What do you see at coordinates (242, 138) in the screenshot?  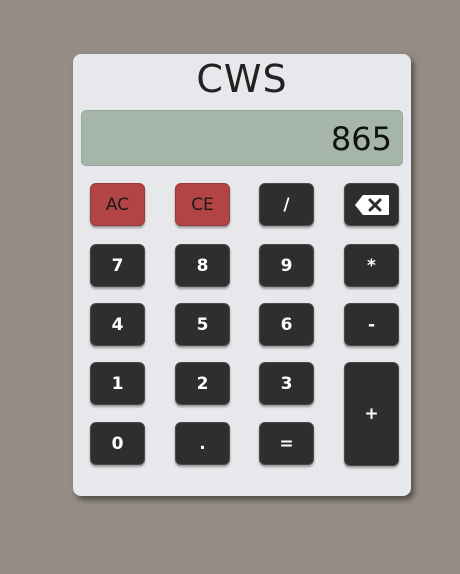 I see `display: 865` at bounding box center [242, 138].